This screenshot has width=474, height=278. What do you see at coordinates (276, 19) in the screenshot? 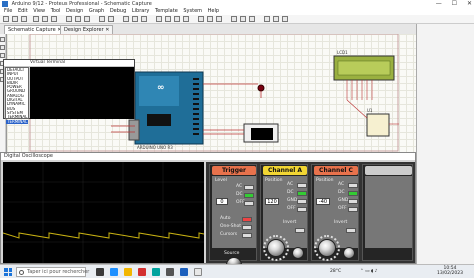
I see `remove-sheet-icon` at bounding box center [276, 19].